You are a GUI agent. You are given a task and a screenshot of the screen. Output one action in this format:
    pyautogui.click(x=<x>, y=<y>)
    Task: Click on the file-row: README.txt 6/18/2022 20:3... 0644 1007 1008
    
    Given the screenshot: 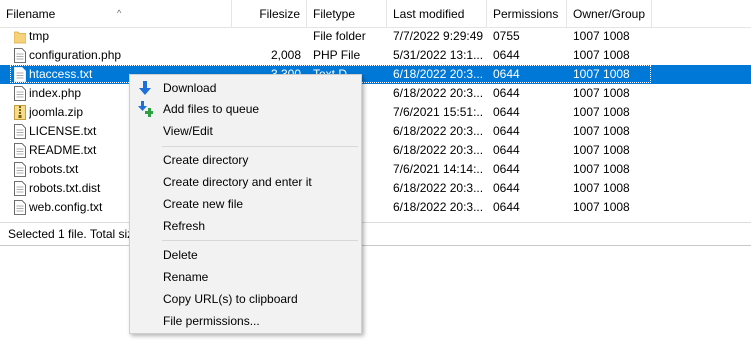 What is the action you would take?
    pyautogui.click(x=375, y=150)
    